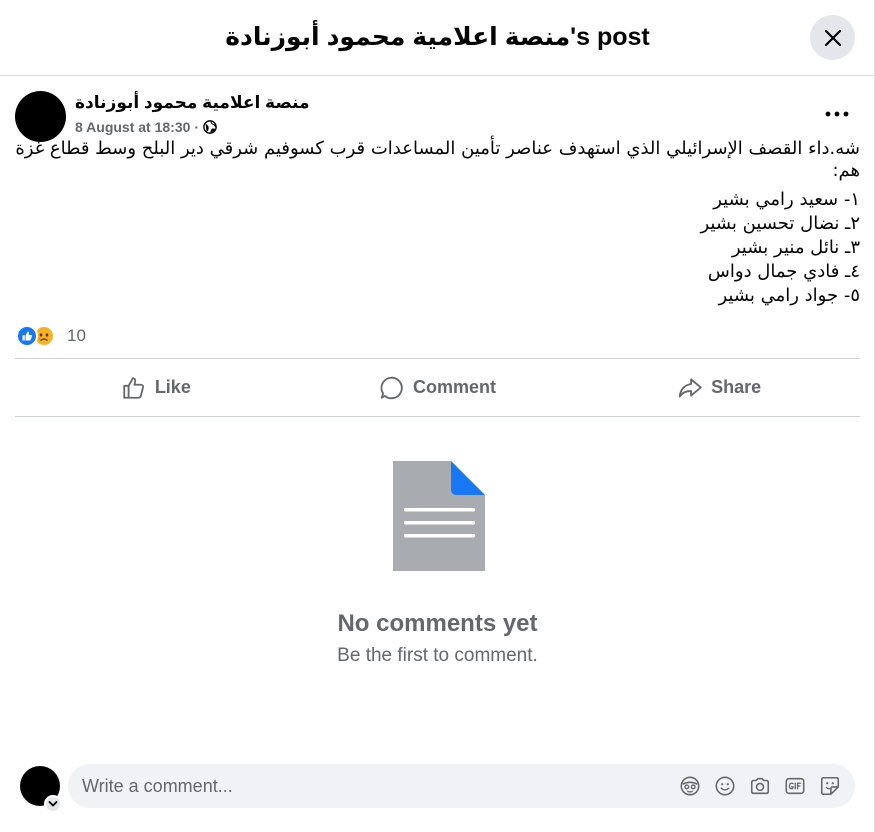 The height and width of the screenshot is (832, 875). I want to click on author-name: منصة اعلامية محمود أبوزنادة, so click(192, 103).